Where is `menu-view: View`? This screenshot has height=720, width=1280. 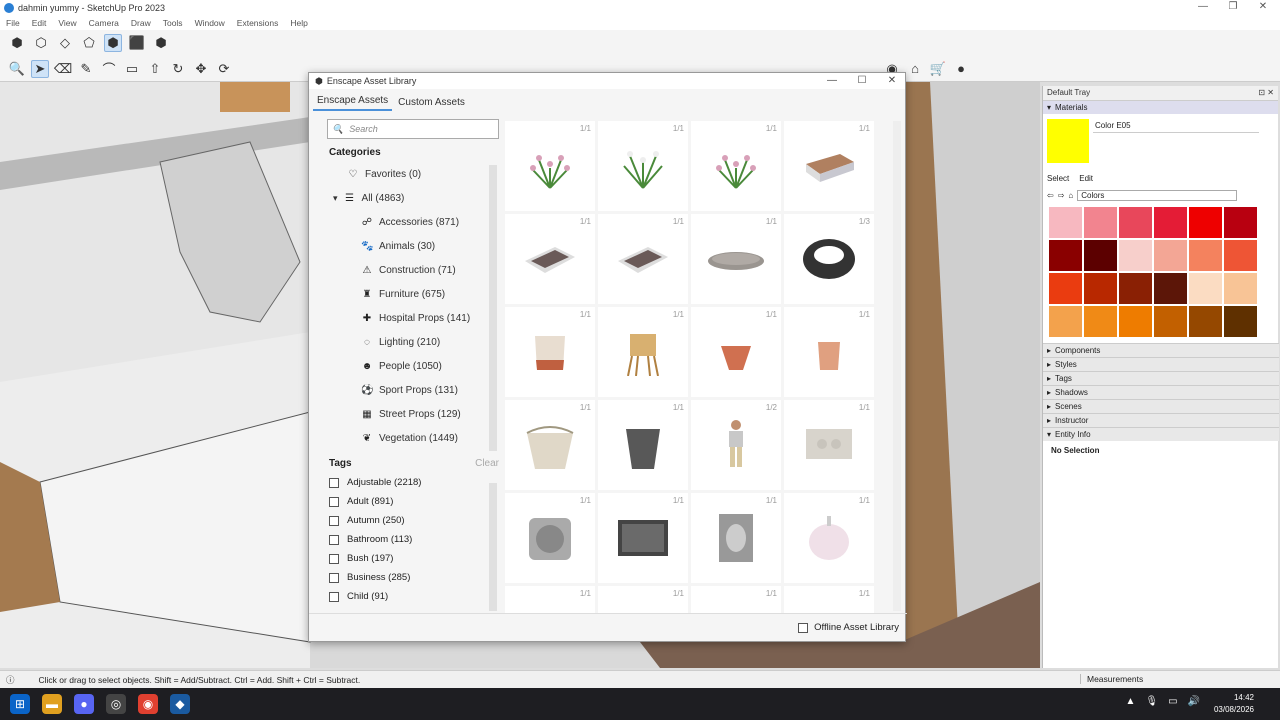 menu-view: View is located at coordinates (67, 23).